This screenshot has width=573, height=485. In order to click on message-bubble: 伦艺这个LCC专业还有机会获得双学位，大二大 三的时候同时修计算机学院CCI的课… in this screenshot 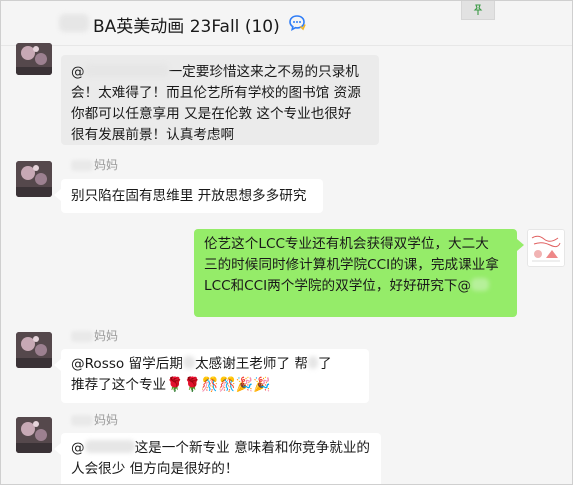, I will do `click(355, 273)`.